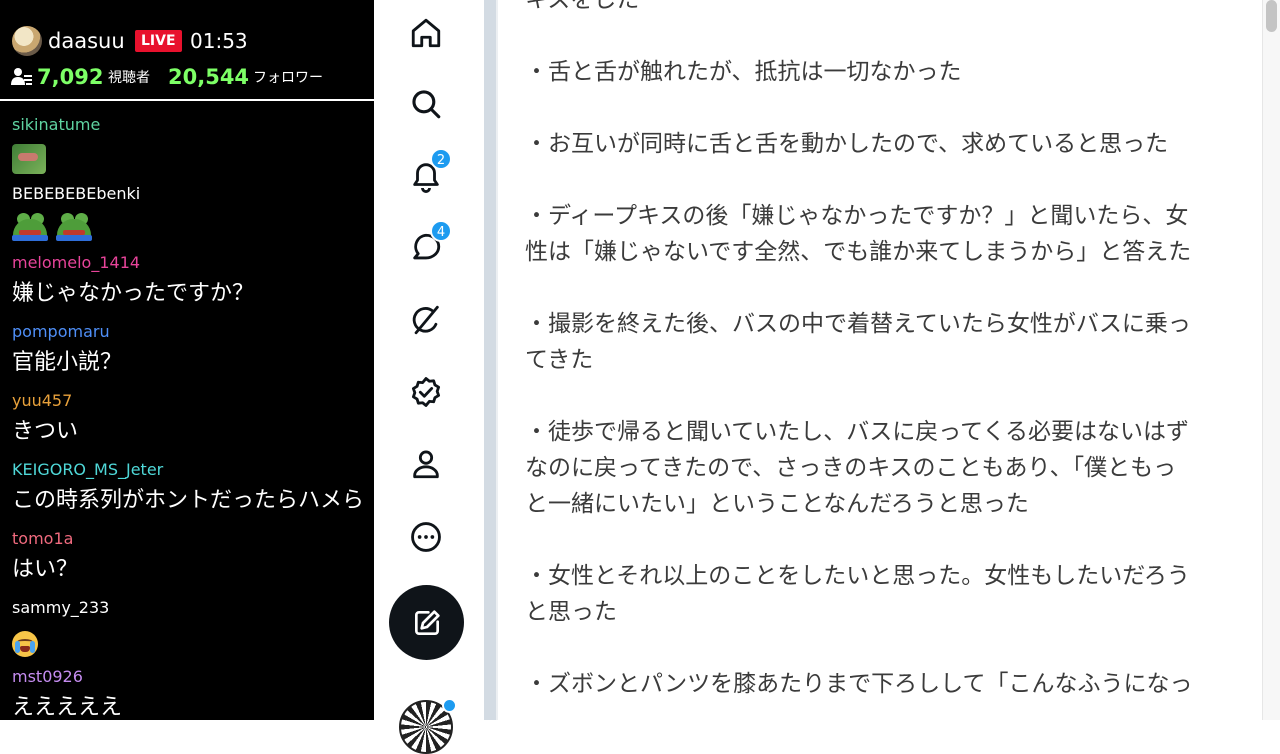 This screenshot has width=1280, height=754. Describe the element at coordinates (61, 332) in the screenshot. I see `chat-username: pompomaru` at that location.